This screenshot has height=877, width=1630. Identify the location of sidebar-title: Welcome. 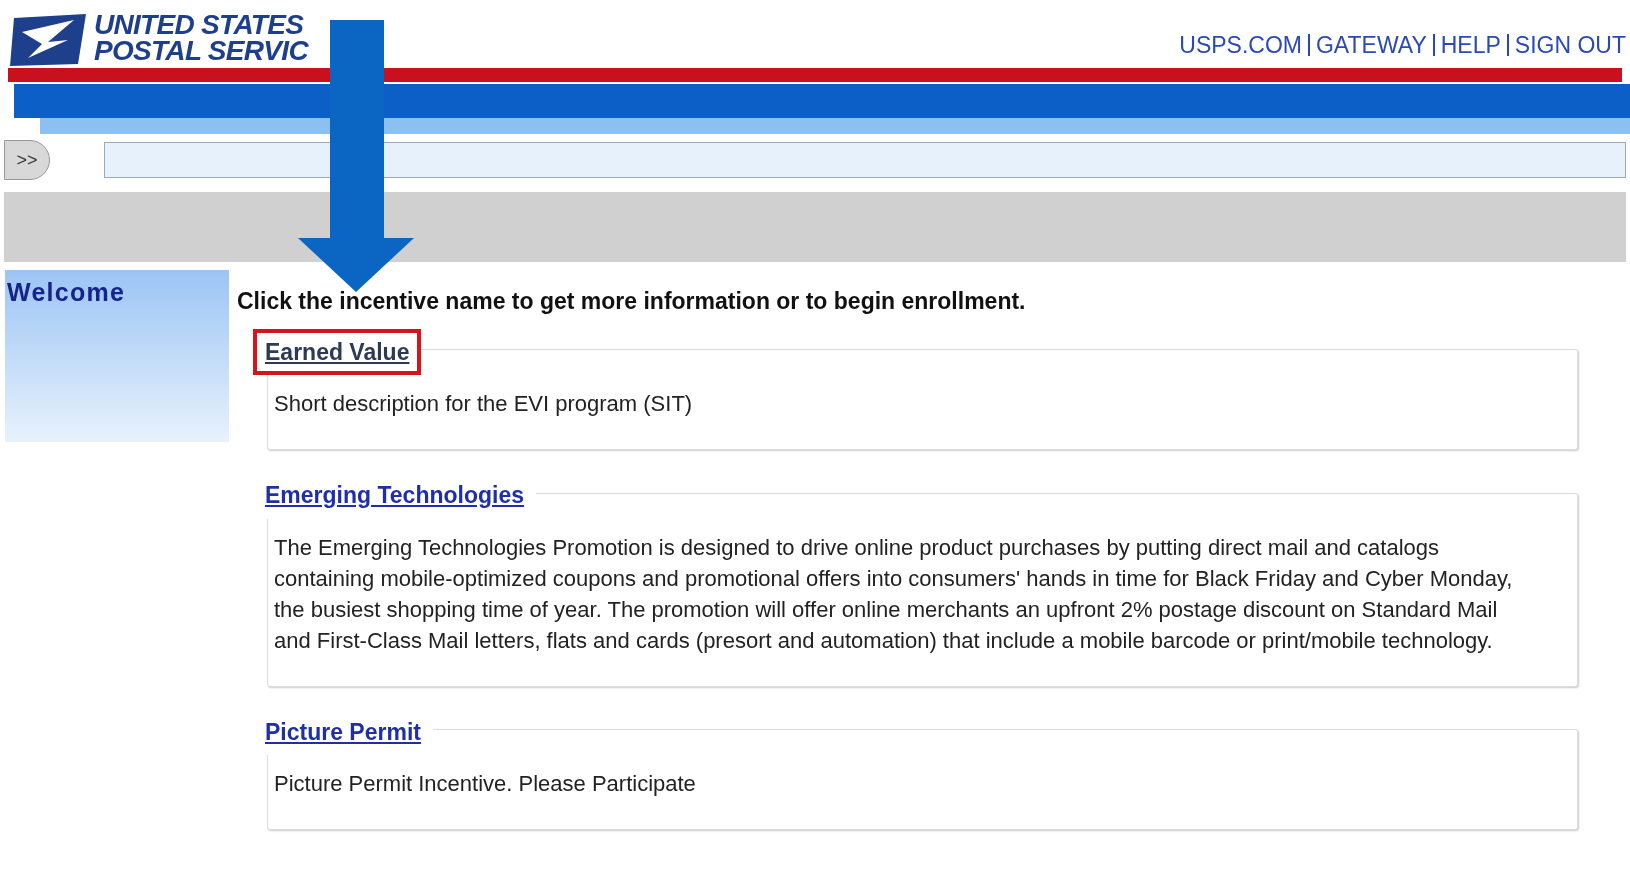
(66, 292).